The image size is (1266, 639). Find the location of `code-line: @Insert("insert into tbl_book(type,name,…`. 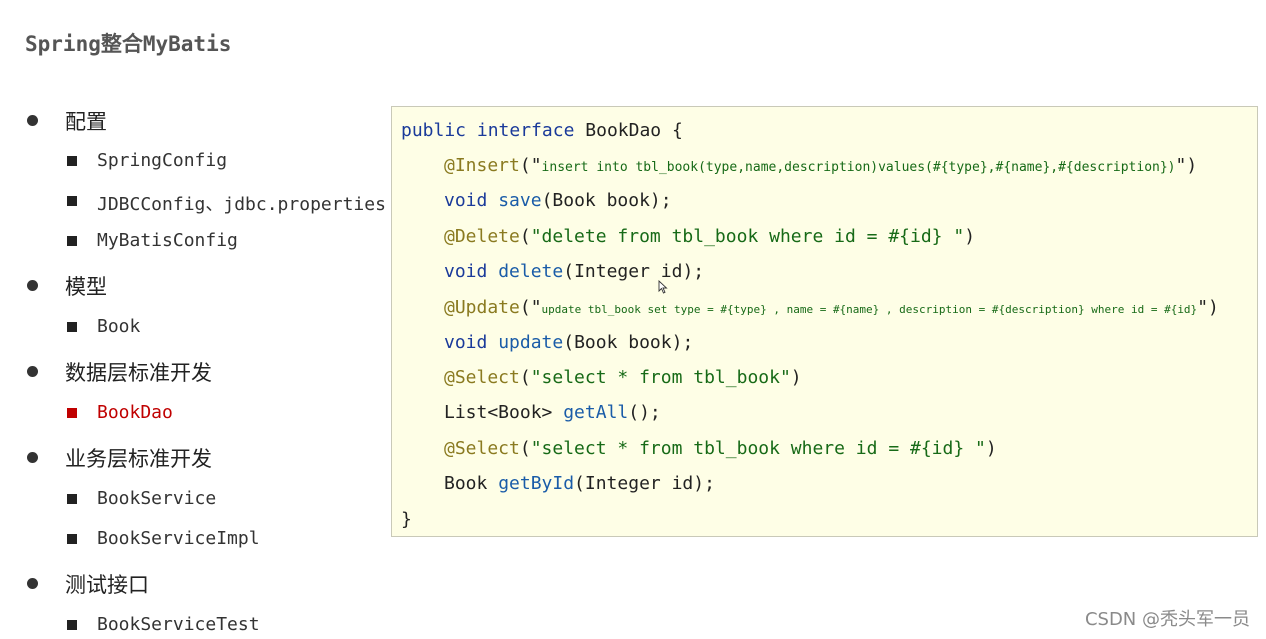

code-line: @Insert("insert into tbl_book(type,name,… is located at coordinates (821, 165).